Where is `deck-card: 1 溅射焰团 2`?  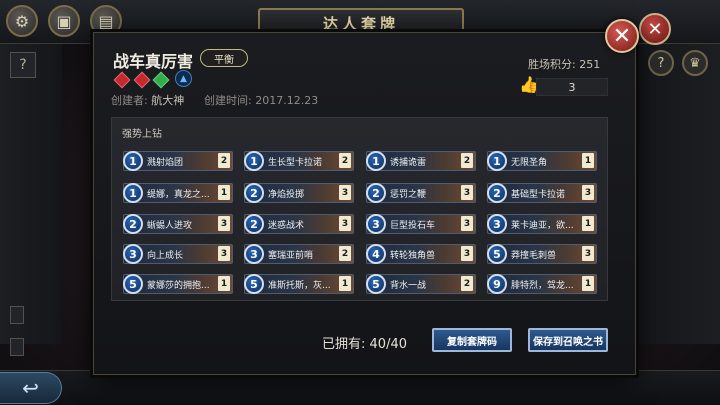 deck-card: 1 溅射焰团 2 is located at coordinates (178, 161).